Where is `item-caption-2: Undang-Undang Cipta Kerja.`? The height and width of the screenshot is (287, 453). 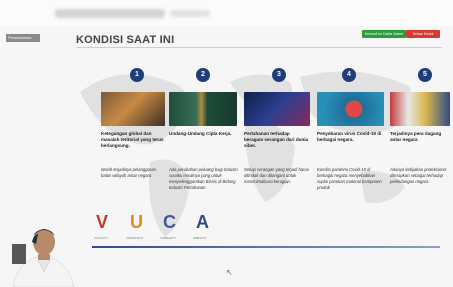 item-caption-2: Undang-Undang Cipta Kerja. is located at coordinates (200, 133).